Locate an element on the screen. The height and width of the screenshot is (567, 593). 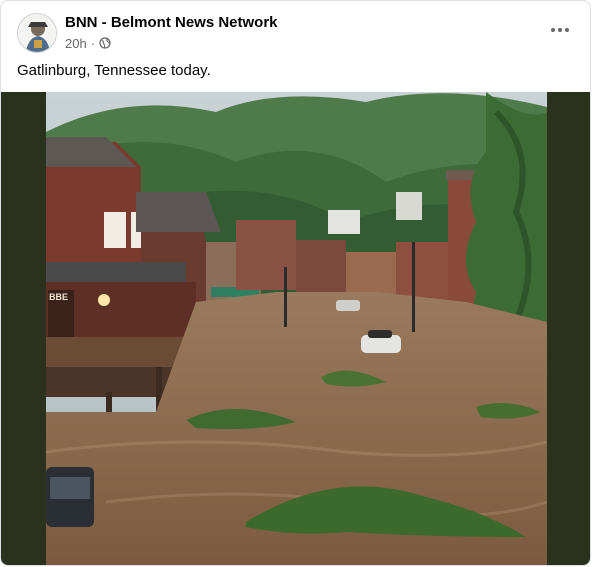
post-meta: 20h · is located at coordinates (88, 43).